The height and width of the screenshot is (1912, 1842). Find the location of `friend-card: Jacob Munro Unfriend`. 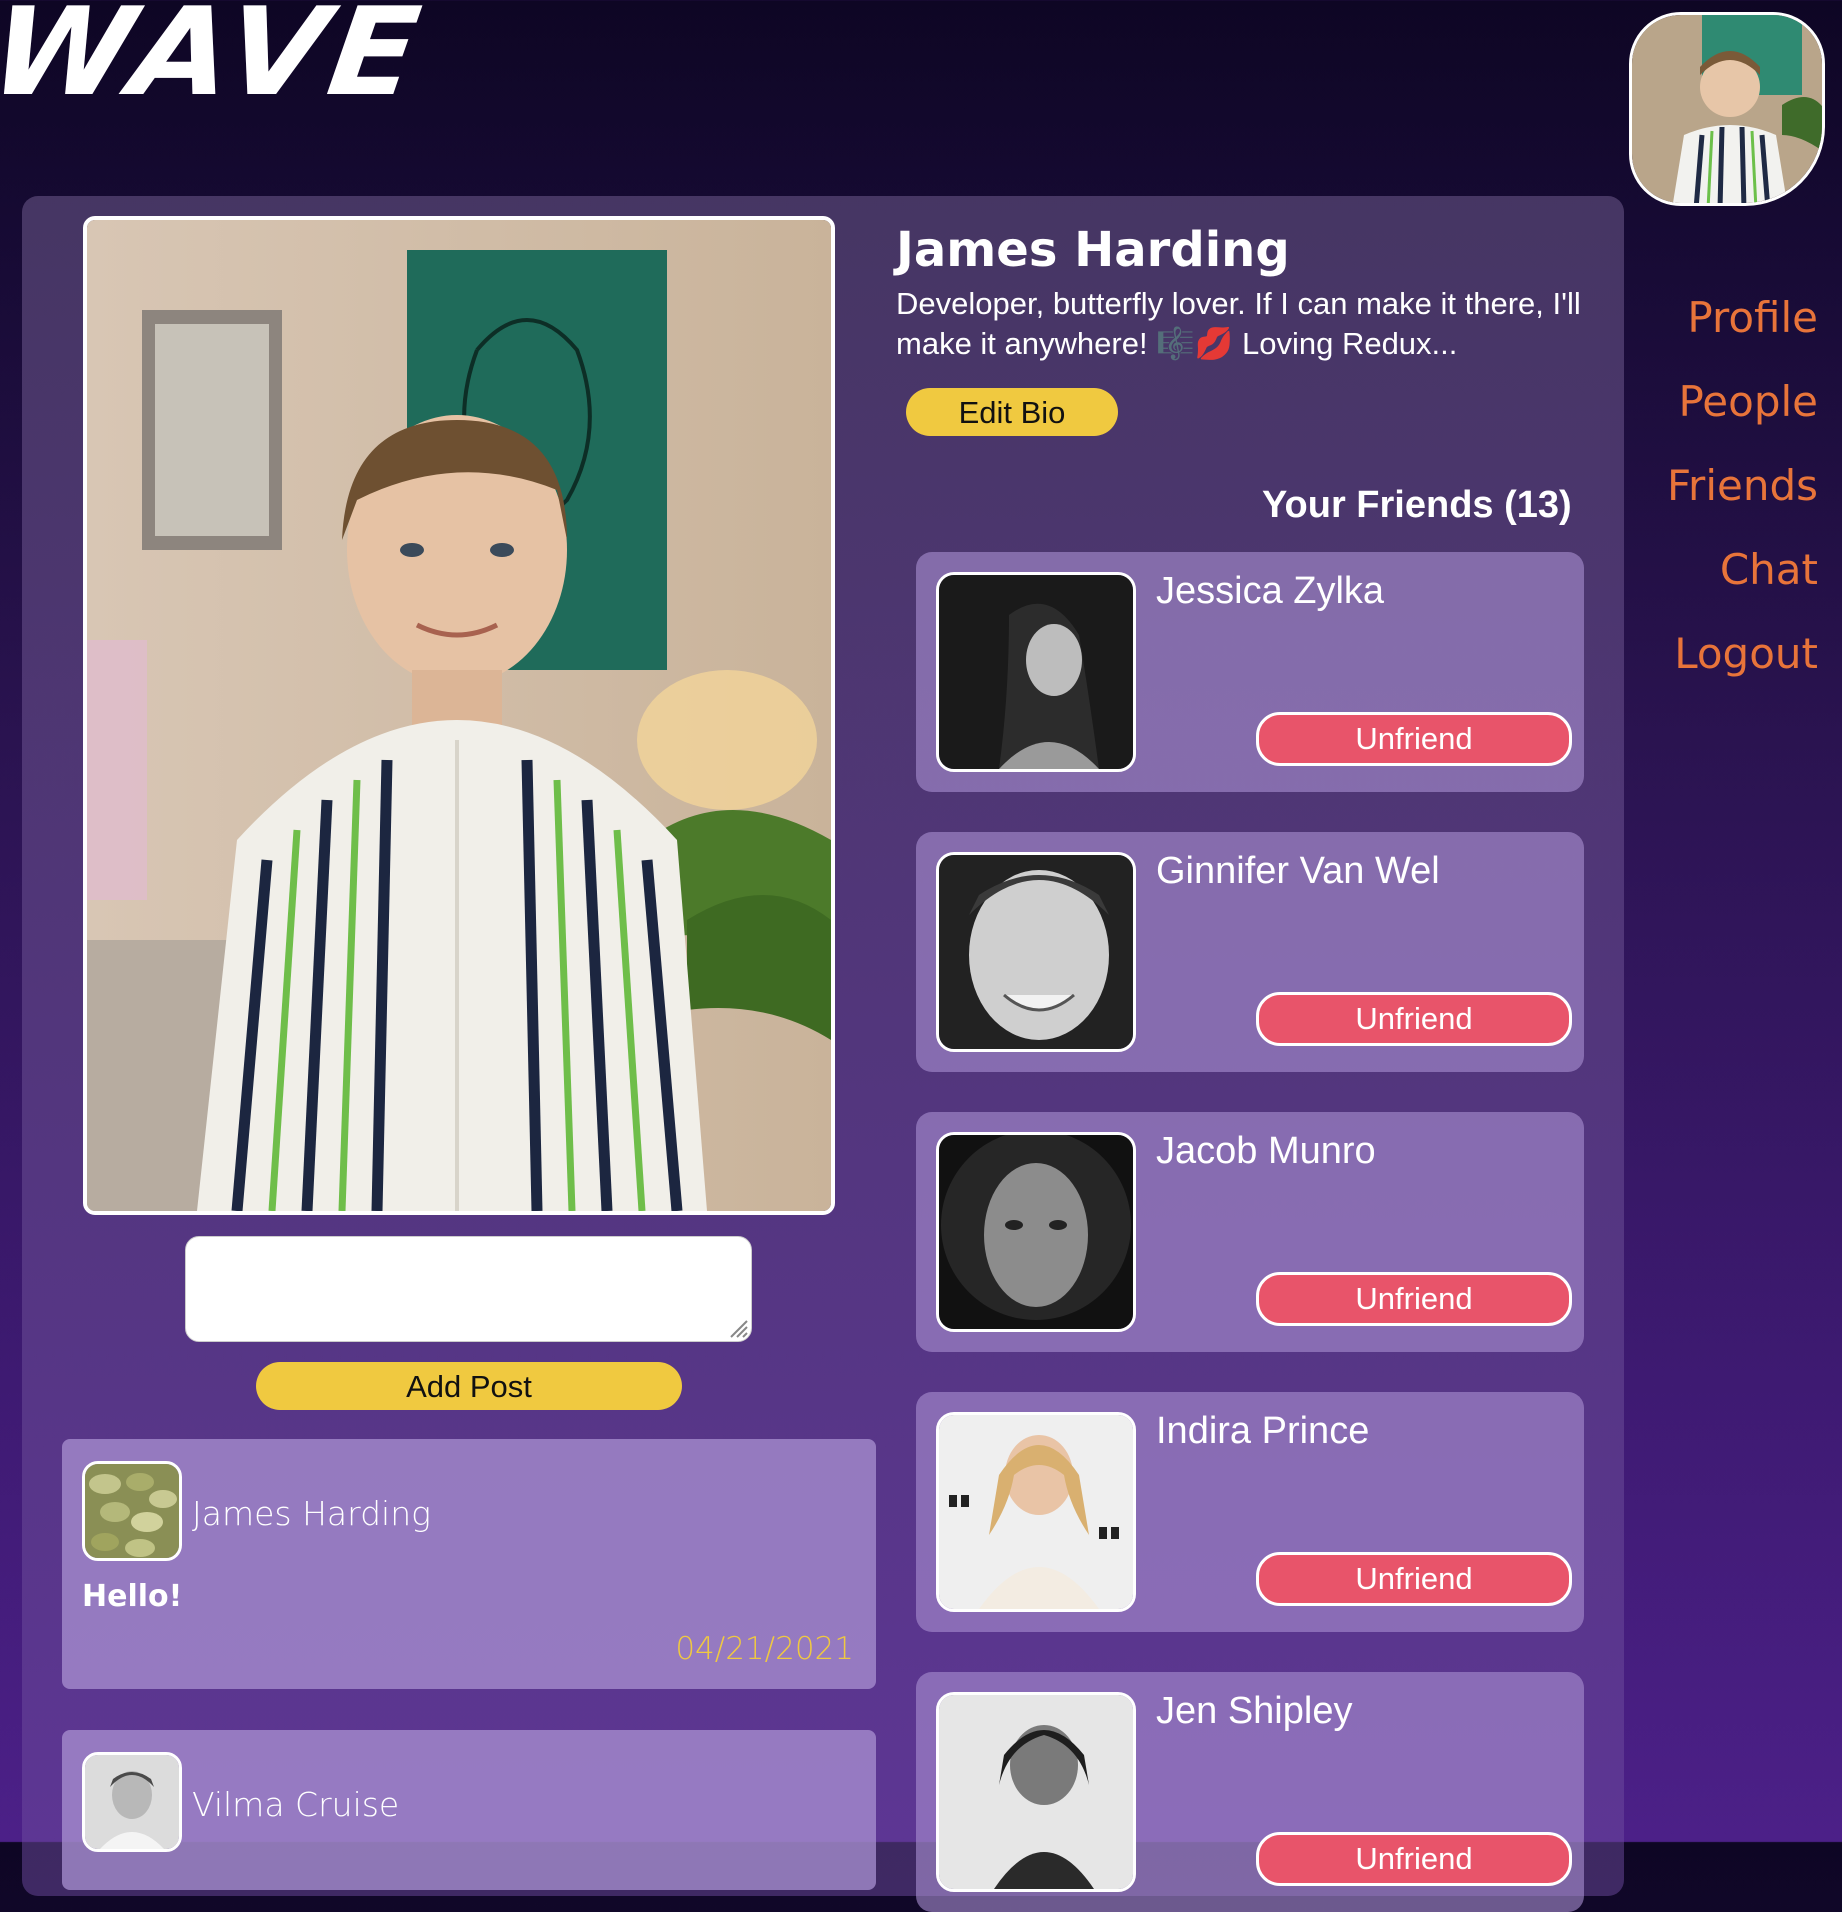

friend-card: Jacob Munro Unfriend is located at coordinates (1250, 1232).